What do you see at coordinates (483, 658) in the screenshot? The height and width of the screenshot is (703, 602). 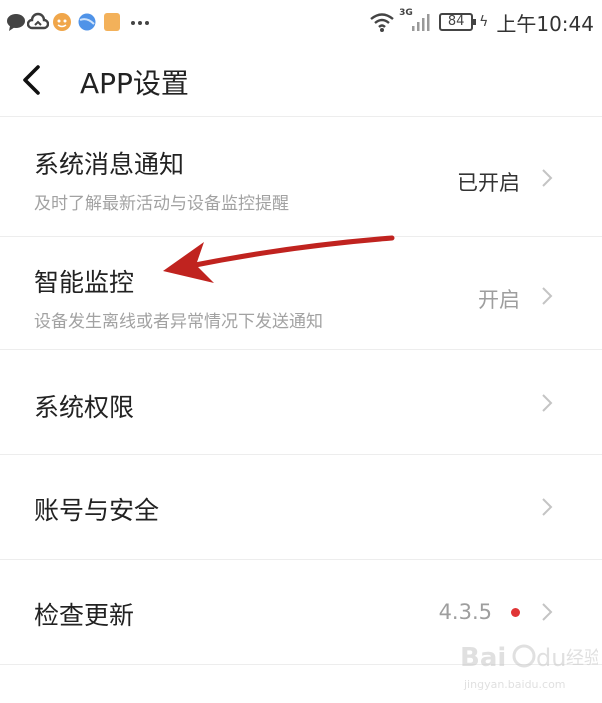 I see `watermark-logo-text: Bai` at bounding box center [483, 658].